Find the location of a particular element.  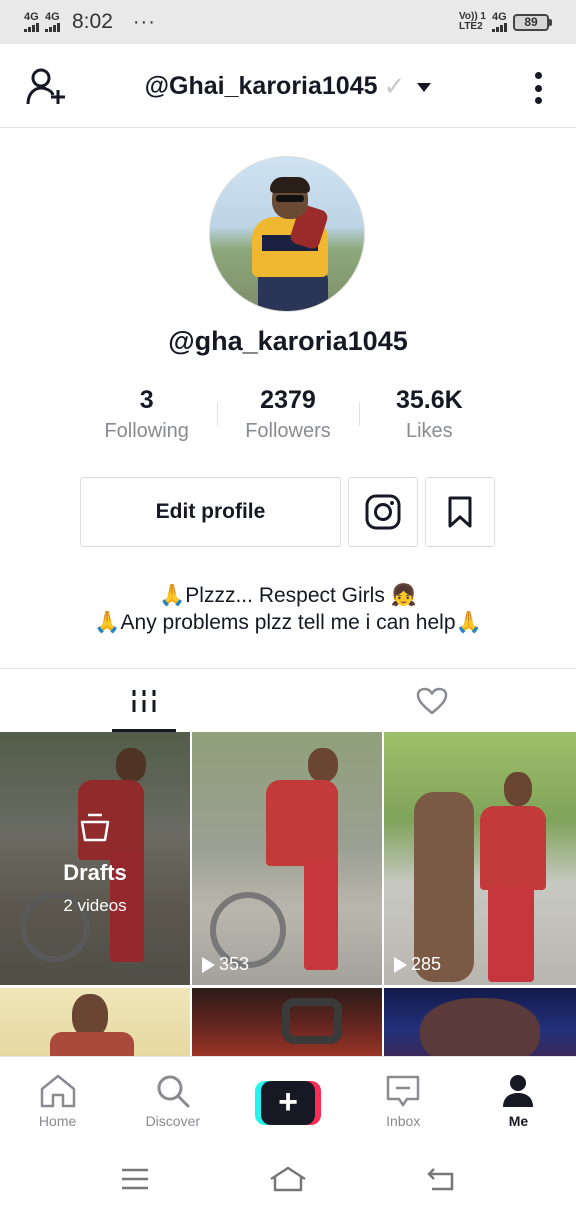

heart-icon is located at coordinates (432, 700).